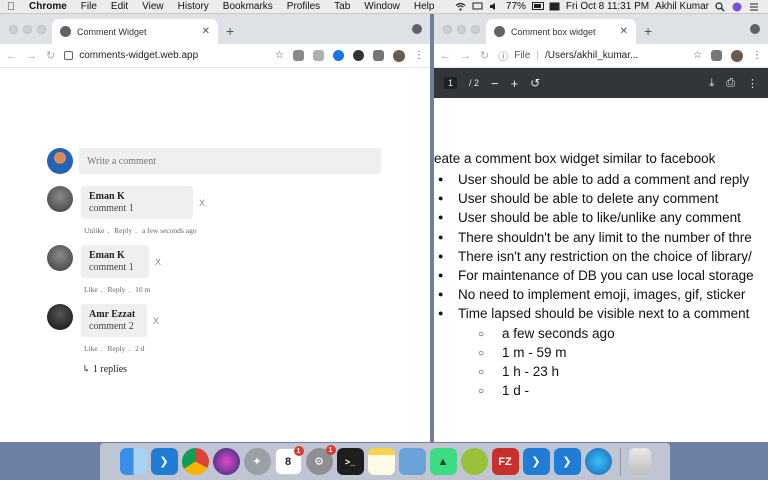  I want to click on volume-icon, so click(494, 6).